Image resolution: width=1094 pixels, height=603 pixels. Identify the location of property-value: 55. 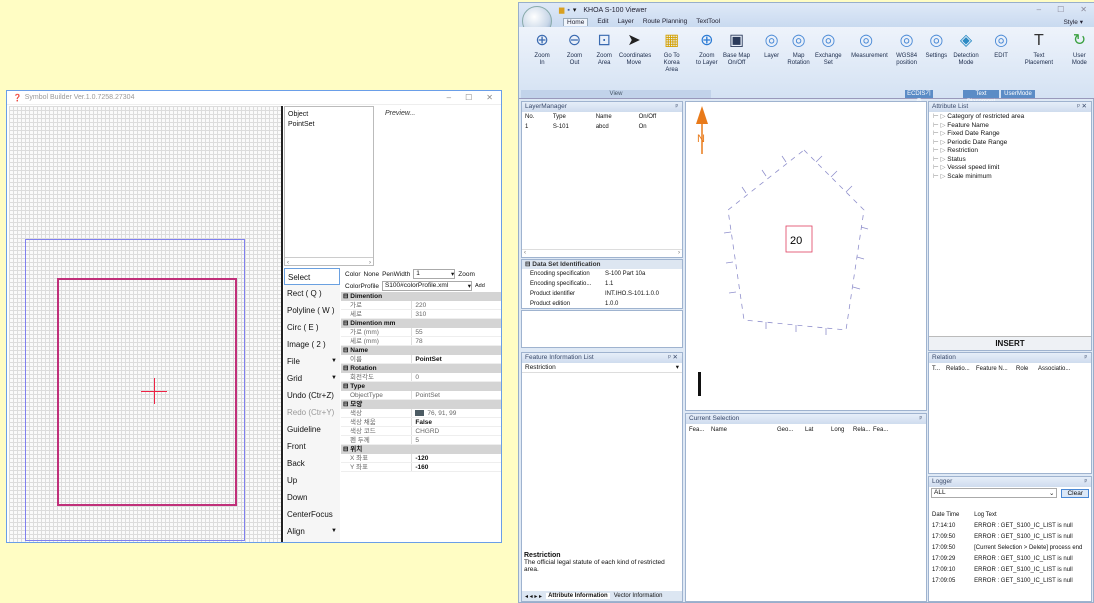
(456, 332).